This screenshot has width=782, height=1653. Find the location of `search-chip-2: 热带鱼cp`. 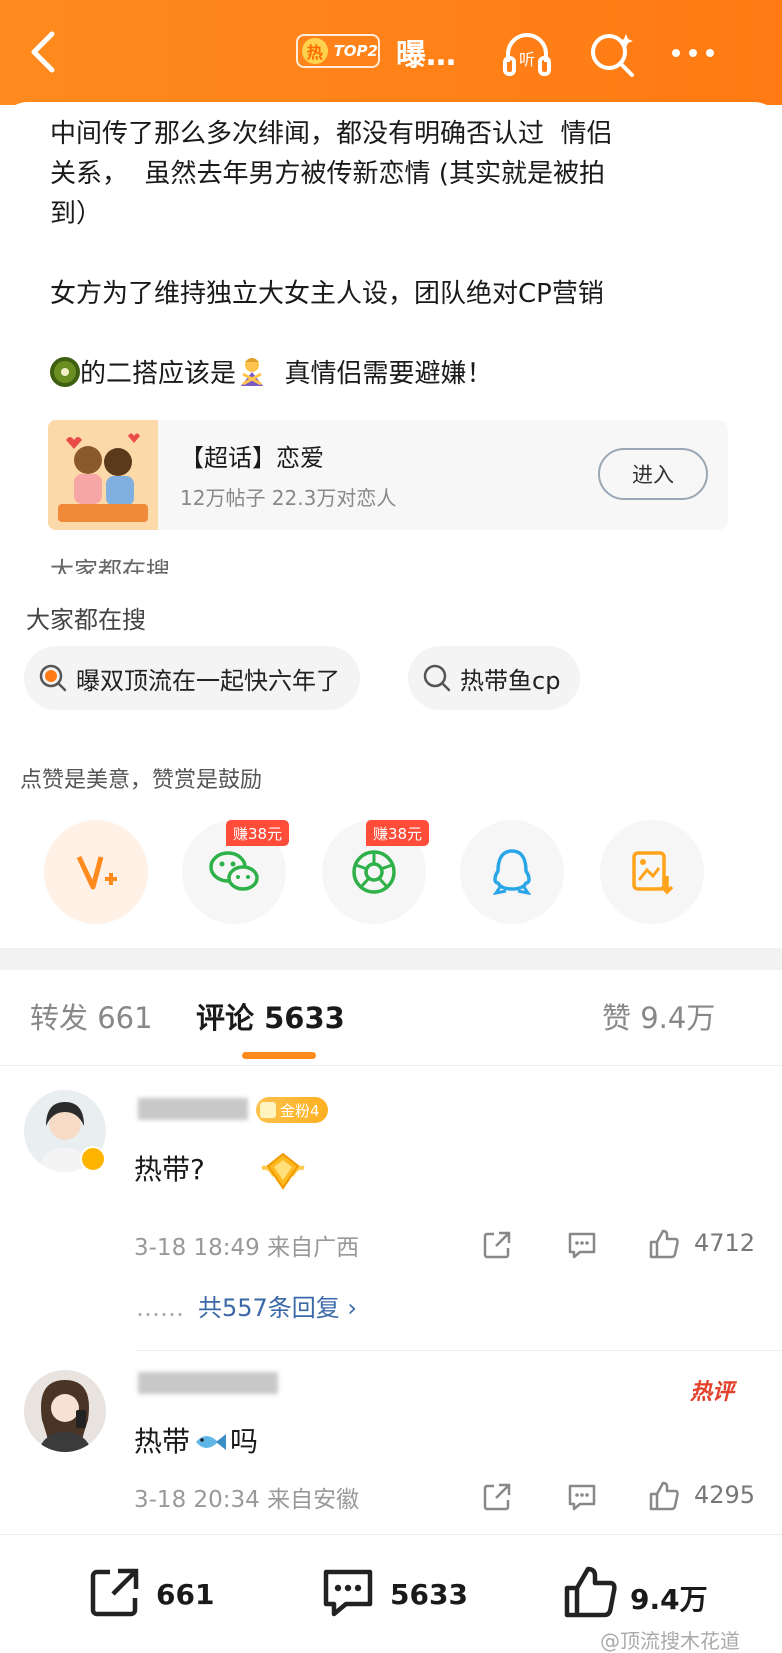

search-chip-2: 热带鱼cp is located at coordinates (494, 678).